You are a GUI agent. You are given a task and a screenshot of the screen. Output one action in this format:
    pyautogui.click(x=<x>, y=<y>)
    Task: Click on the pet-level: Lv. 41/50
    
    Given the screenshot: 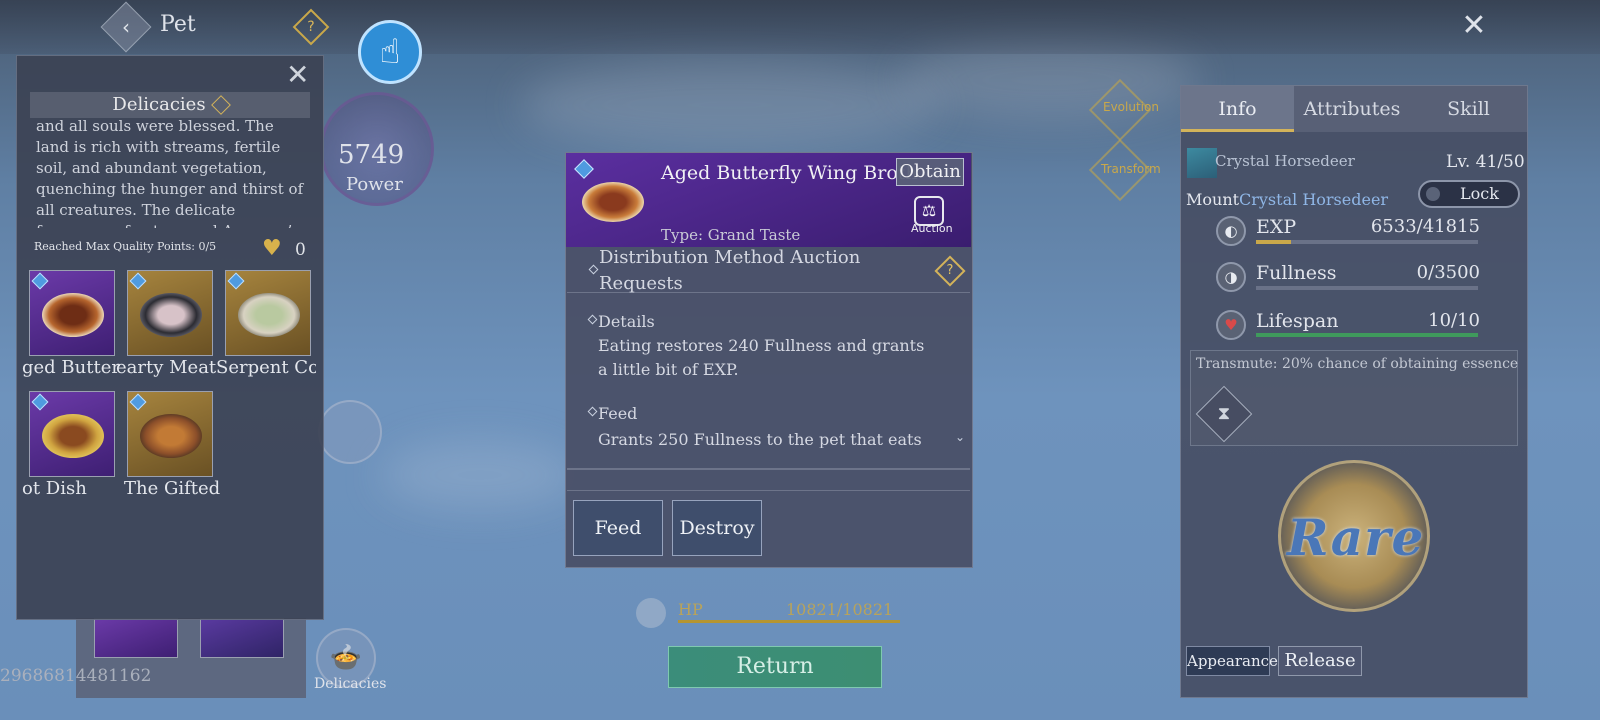 What is the action you would take?
    pyautogui.click(x=1485, y=162)
    